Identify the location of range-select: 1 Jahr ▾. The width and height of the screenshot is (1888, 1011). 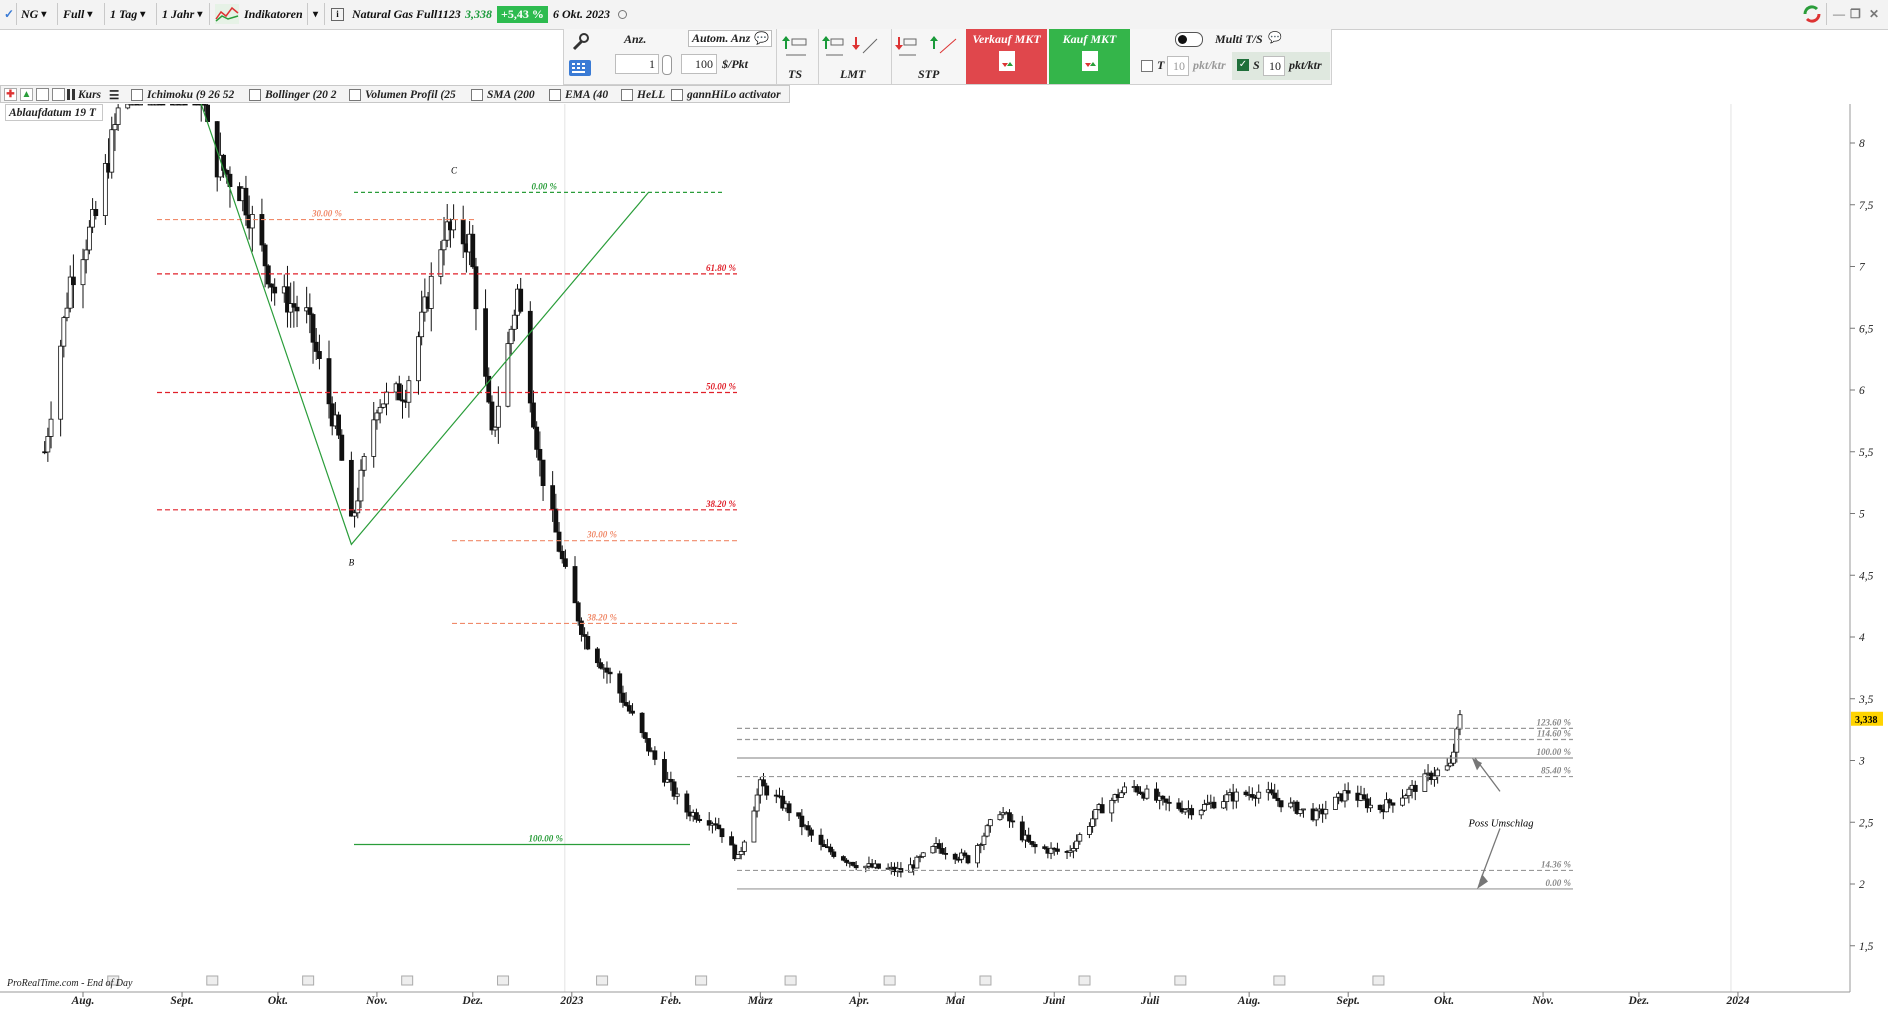
(182, 14).